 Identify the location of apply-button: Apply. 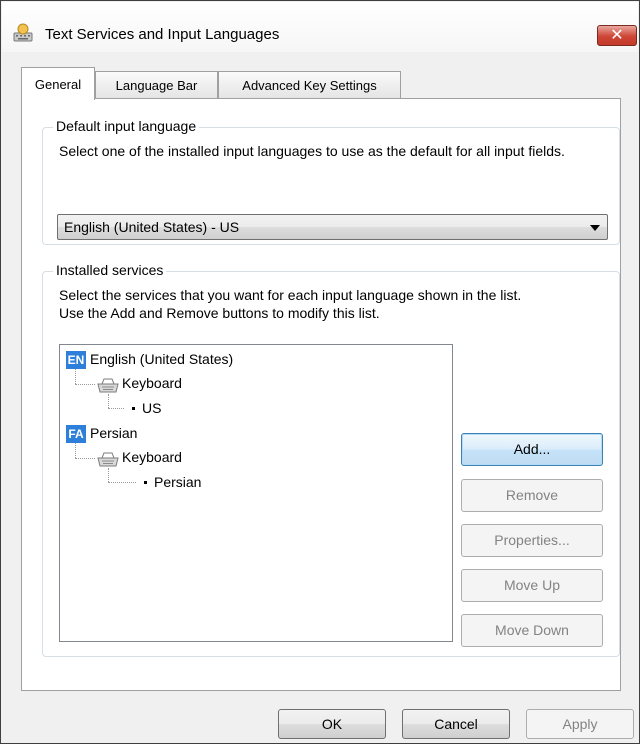
(580, 724).